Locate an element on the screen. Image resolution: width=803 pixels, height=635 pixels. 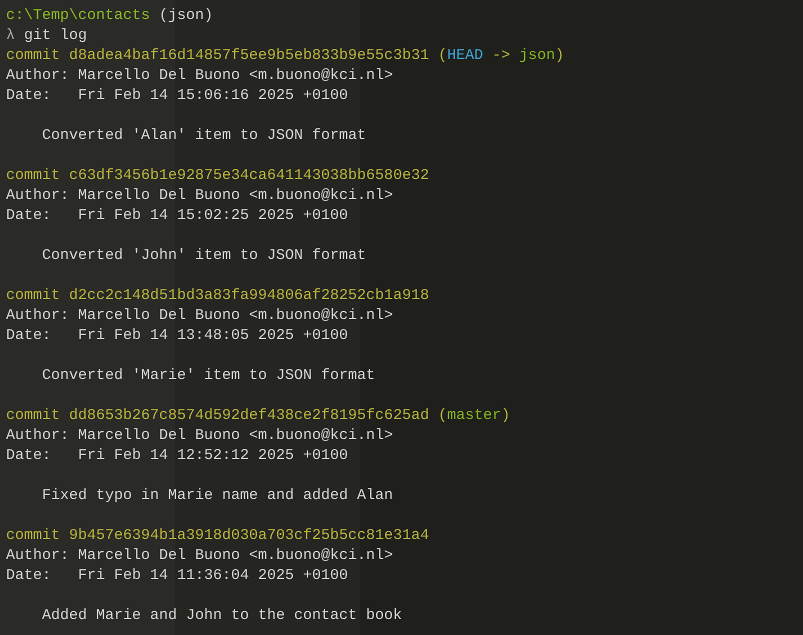
prompt-path: c:\Temp\contacts is located at coordinates (78, 15).